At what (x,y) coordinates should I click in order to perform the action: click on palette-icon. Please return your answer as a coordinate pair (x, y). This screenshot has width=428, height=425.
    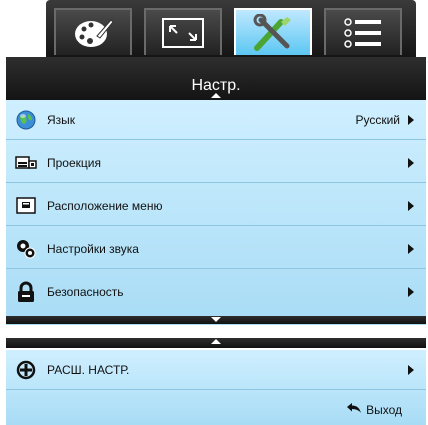
    Looking at the image, I should click on (94, 32).